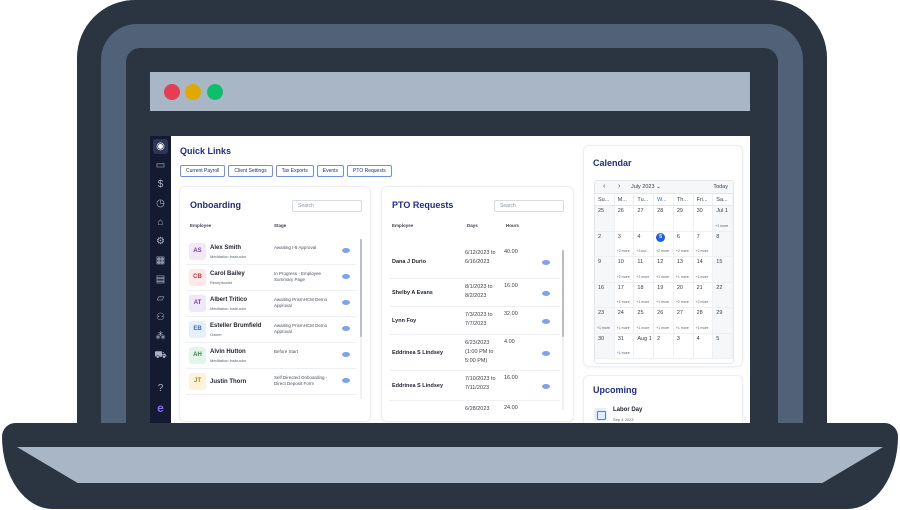 Image resolution: width=900 pixels, height=510 pixels. I want to click on today-button: Today, so click(720, 187).